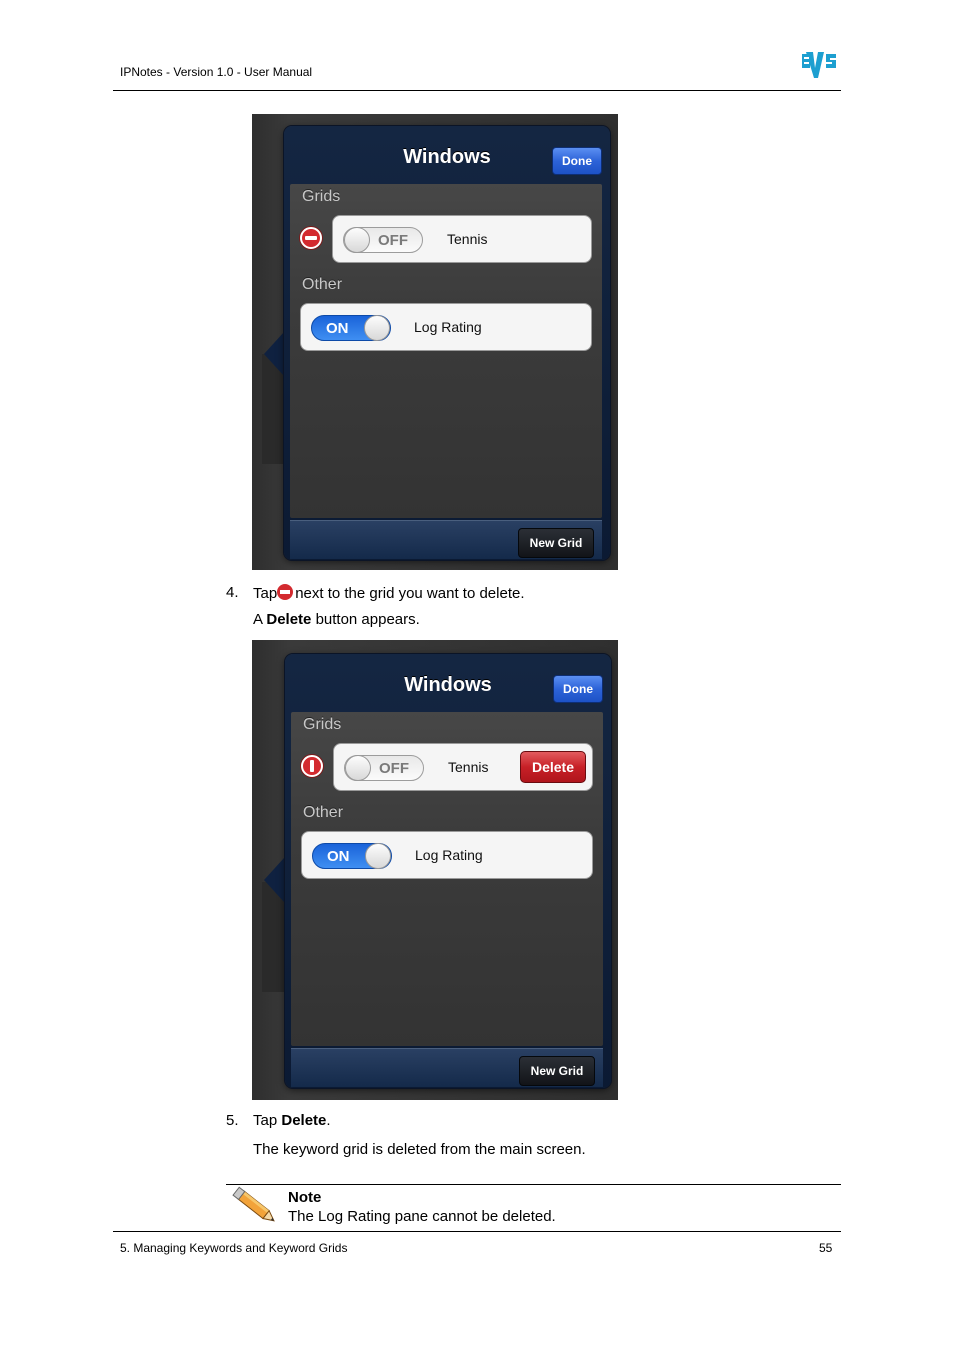 Image resolution: width=954 pixels, height=1350 pixels. What do you see at coordinates (328, 1120) in the screenshot?
I see `step-text: .` at bounding box center [328, 1120].